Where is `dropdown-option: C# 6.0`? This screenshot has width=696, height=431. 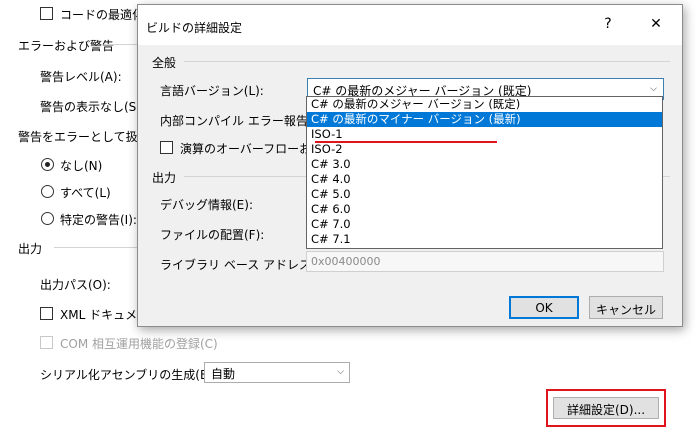 dropdown-option: C# 6.0 is located at coordinates (484, 209).